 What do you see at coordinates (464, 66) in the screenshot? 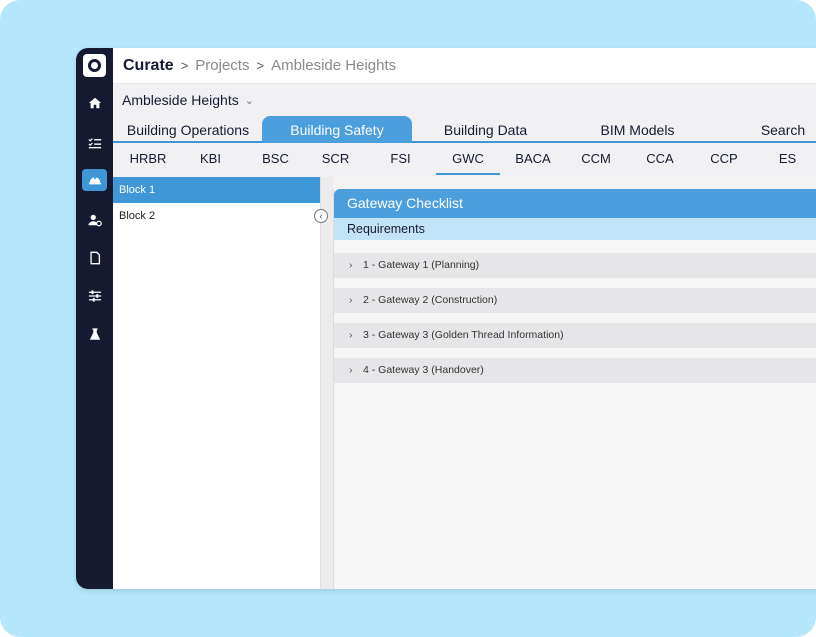
I see `breadcrumb: Curate > Projects > Ambleside Heights` at bounding box center [464, 66].